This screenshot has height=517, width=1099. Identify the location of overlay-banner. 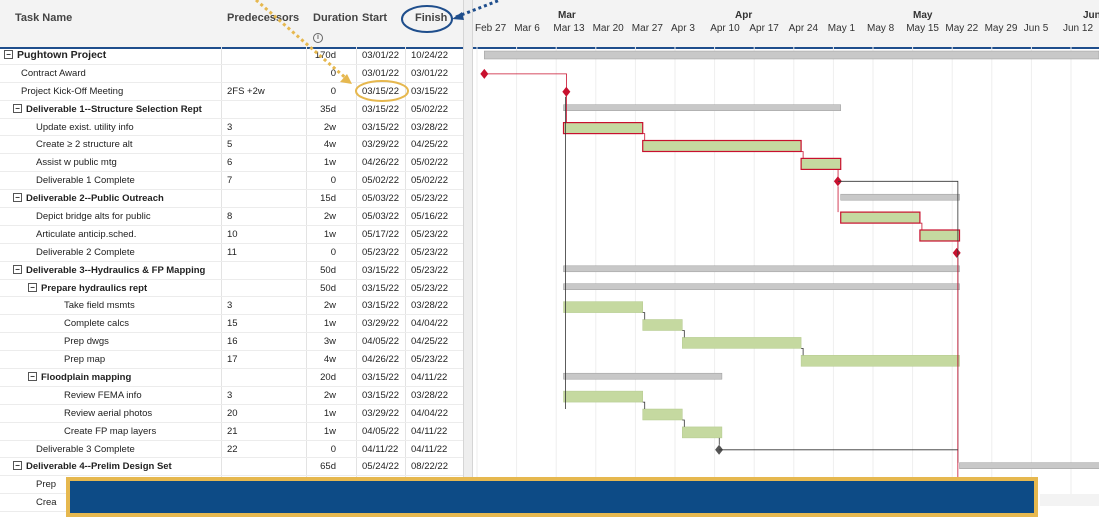
(552, 497).